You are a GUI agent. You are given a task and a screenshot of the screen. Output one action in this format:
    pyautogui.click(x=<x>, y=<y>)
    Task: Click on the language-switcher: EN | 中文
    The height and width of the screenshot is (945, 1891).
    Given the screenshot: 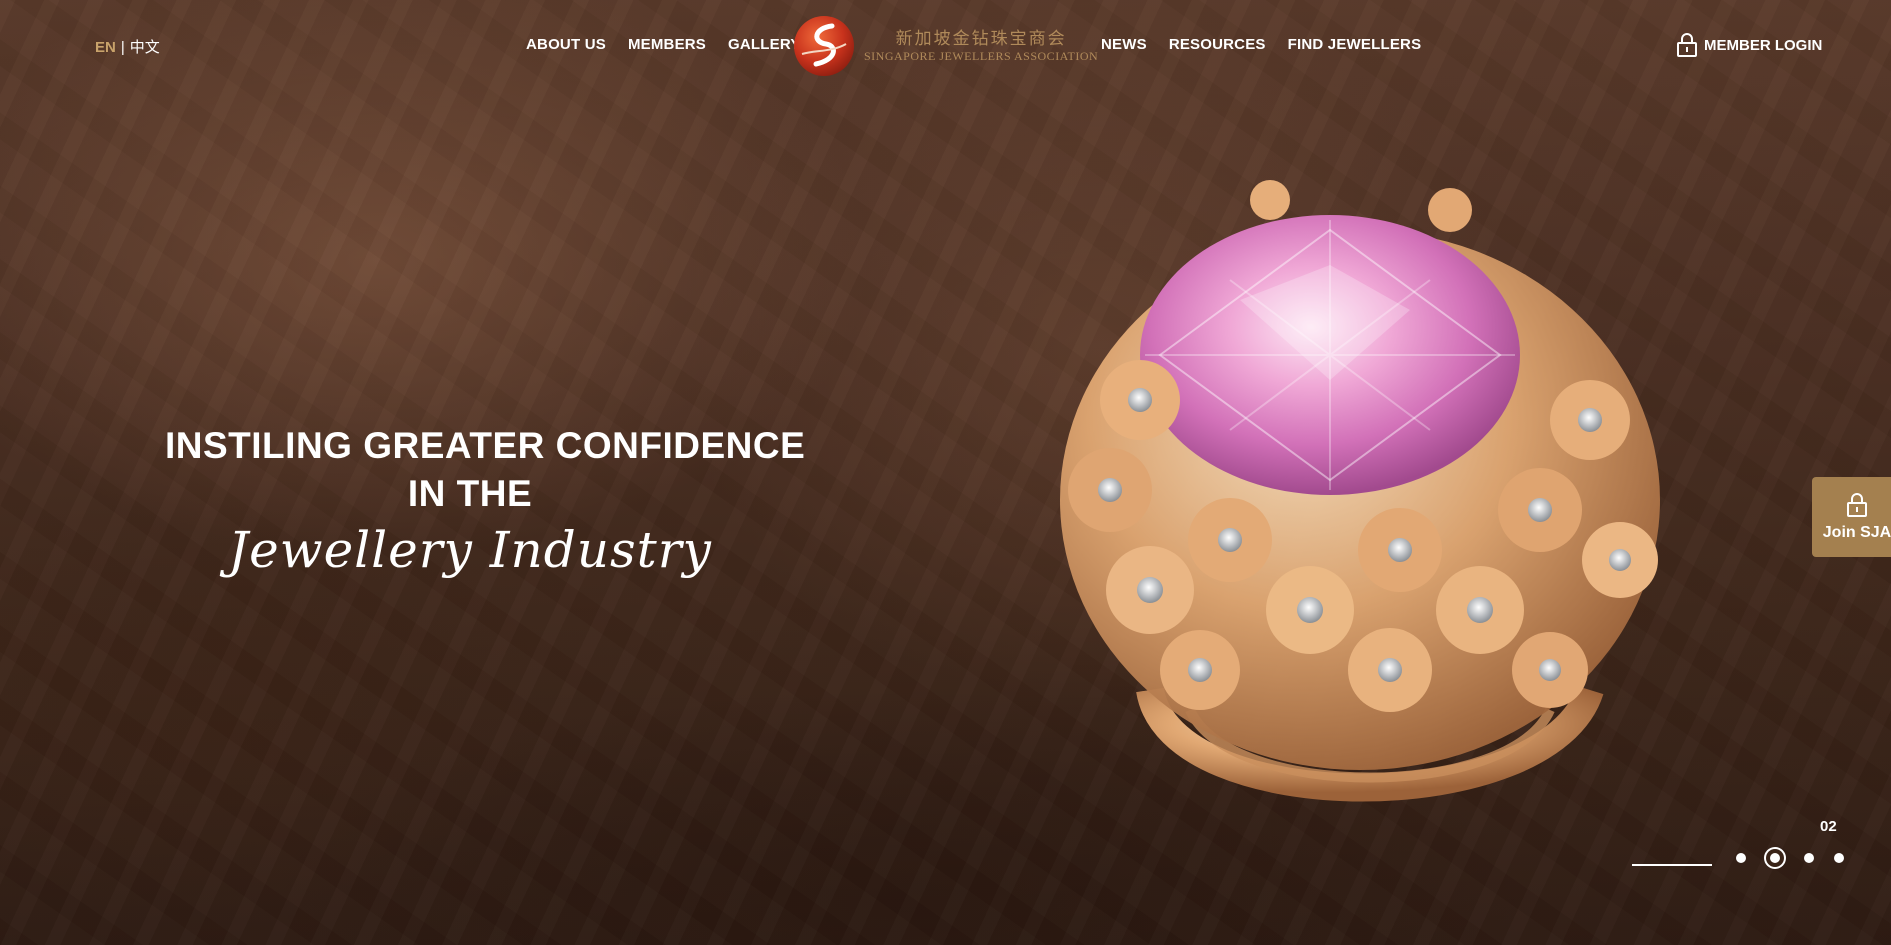 What is the action you would take?
    pyautogui.click(x=127, y=46)
    